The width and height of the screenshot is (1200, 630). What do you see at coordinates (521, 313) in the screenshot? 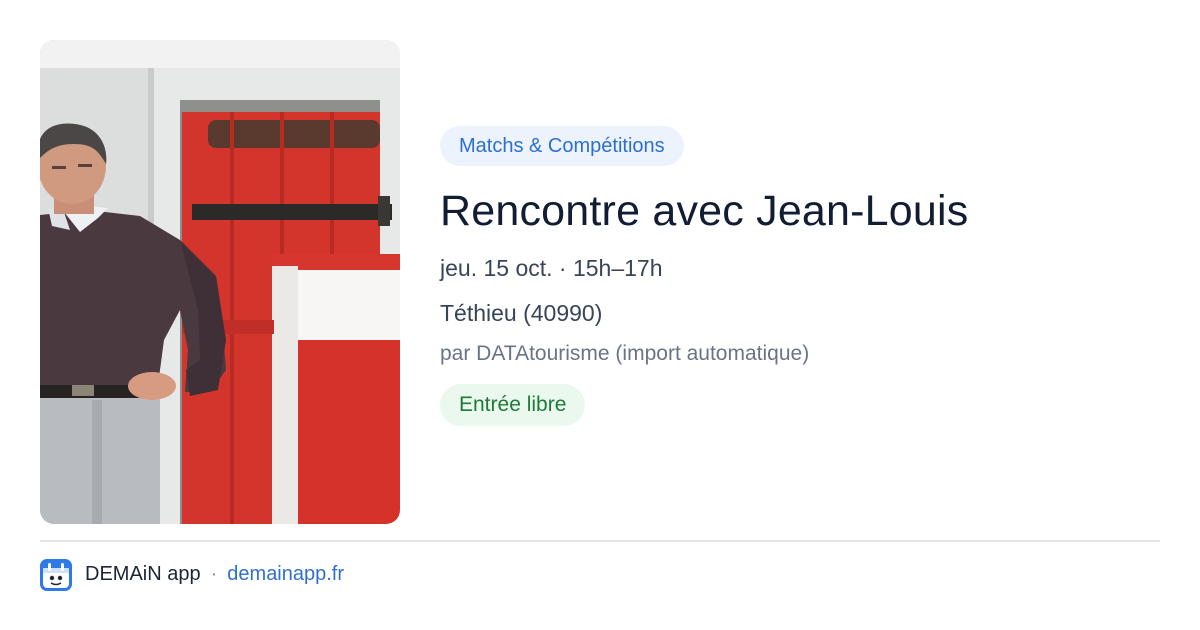
I see `event-location: Téthieu (40990)` at bounding box center [521, 313].